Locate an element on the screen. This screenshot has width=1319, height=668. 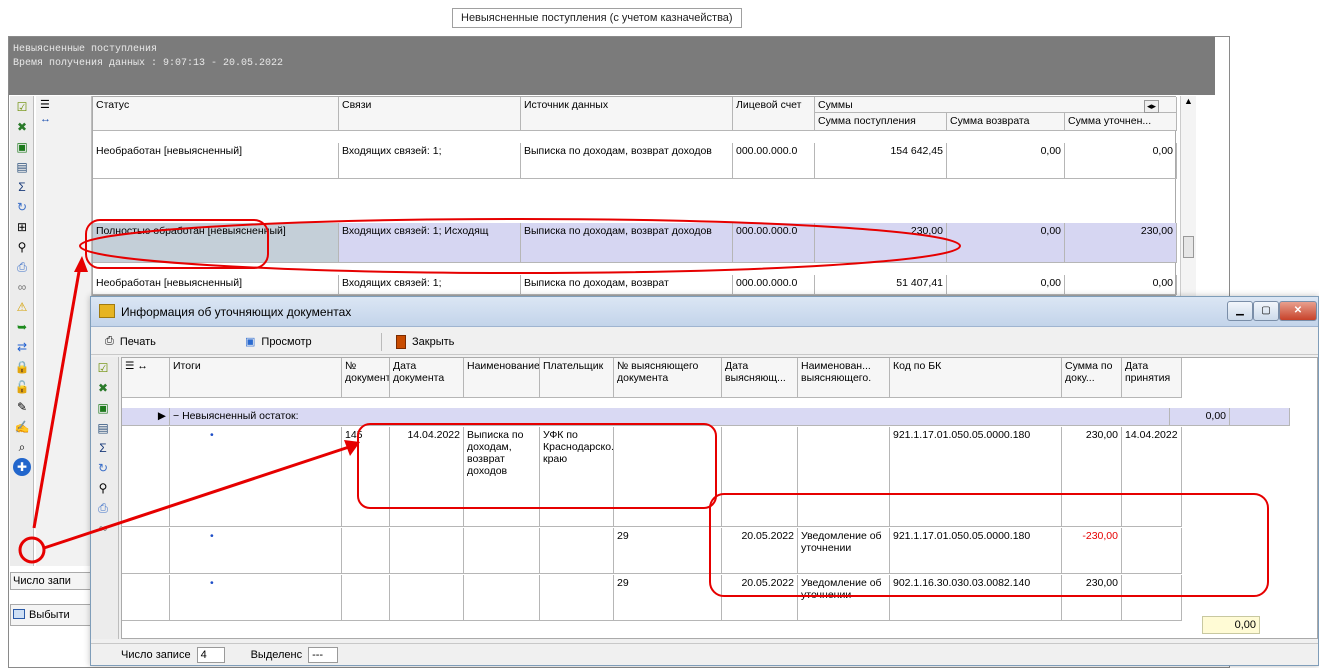
lock-icon: 🔒 is located at coordinates (22, 367).